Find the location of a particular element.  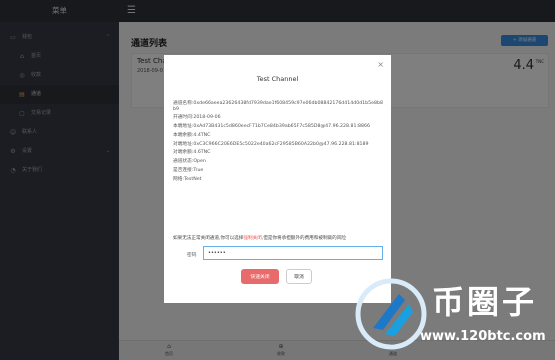

close-icon: × is located at coordinates (380, 64).